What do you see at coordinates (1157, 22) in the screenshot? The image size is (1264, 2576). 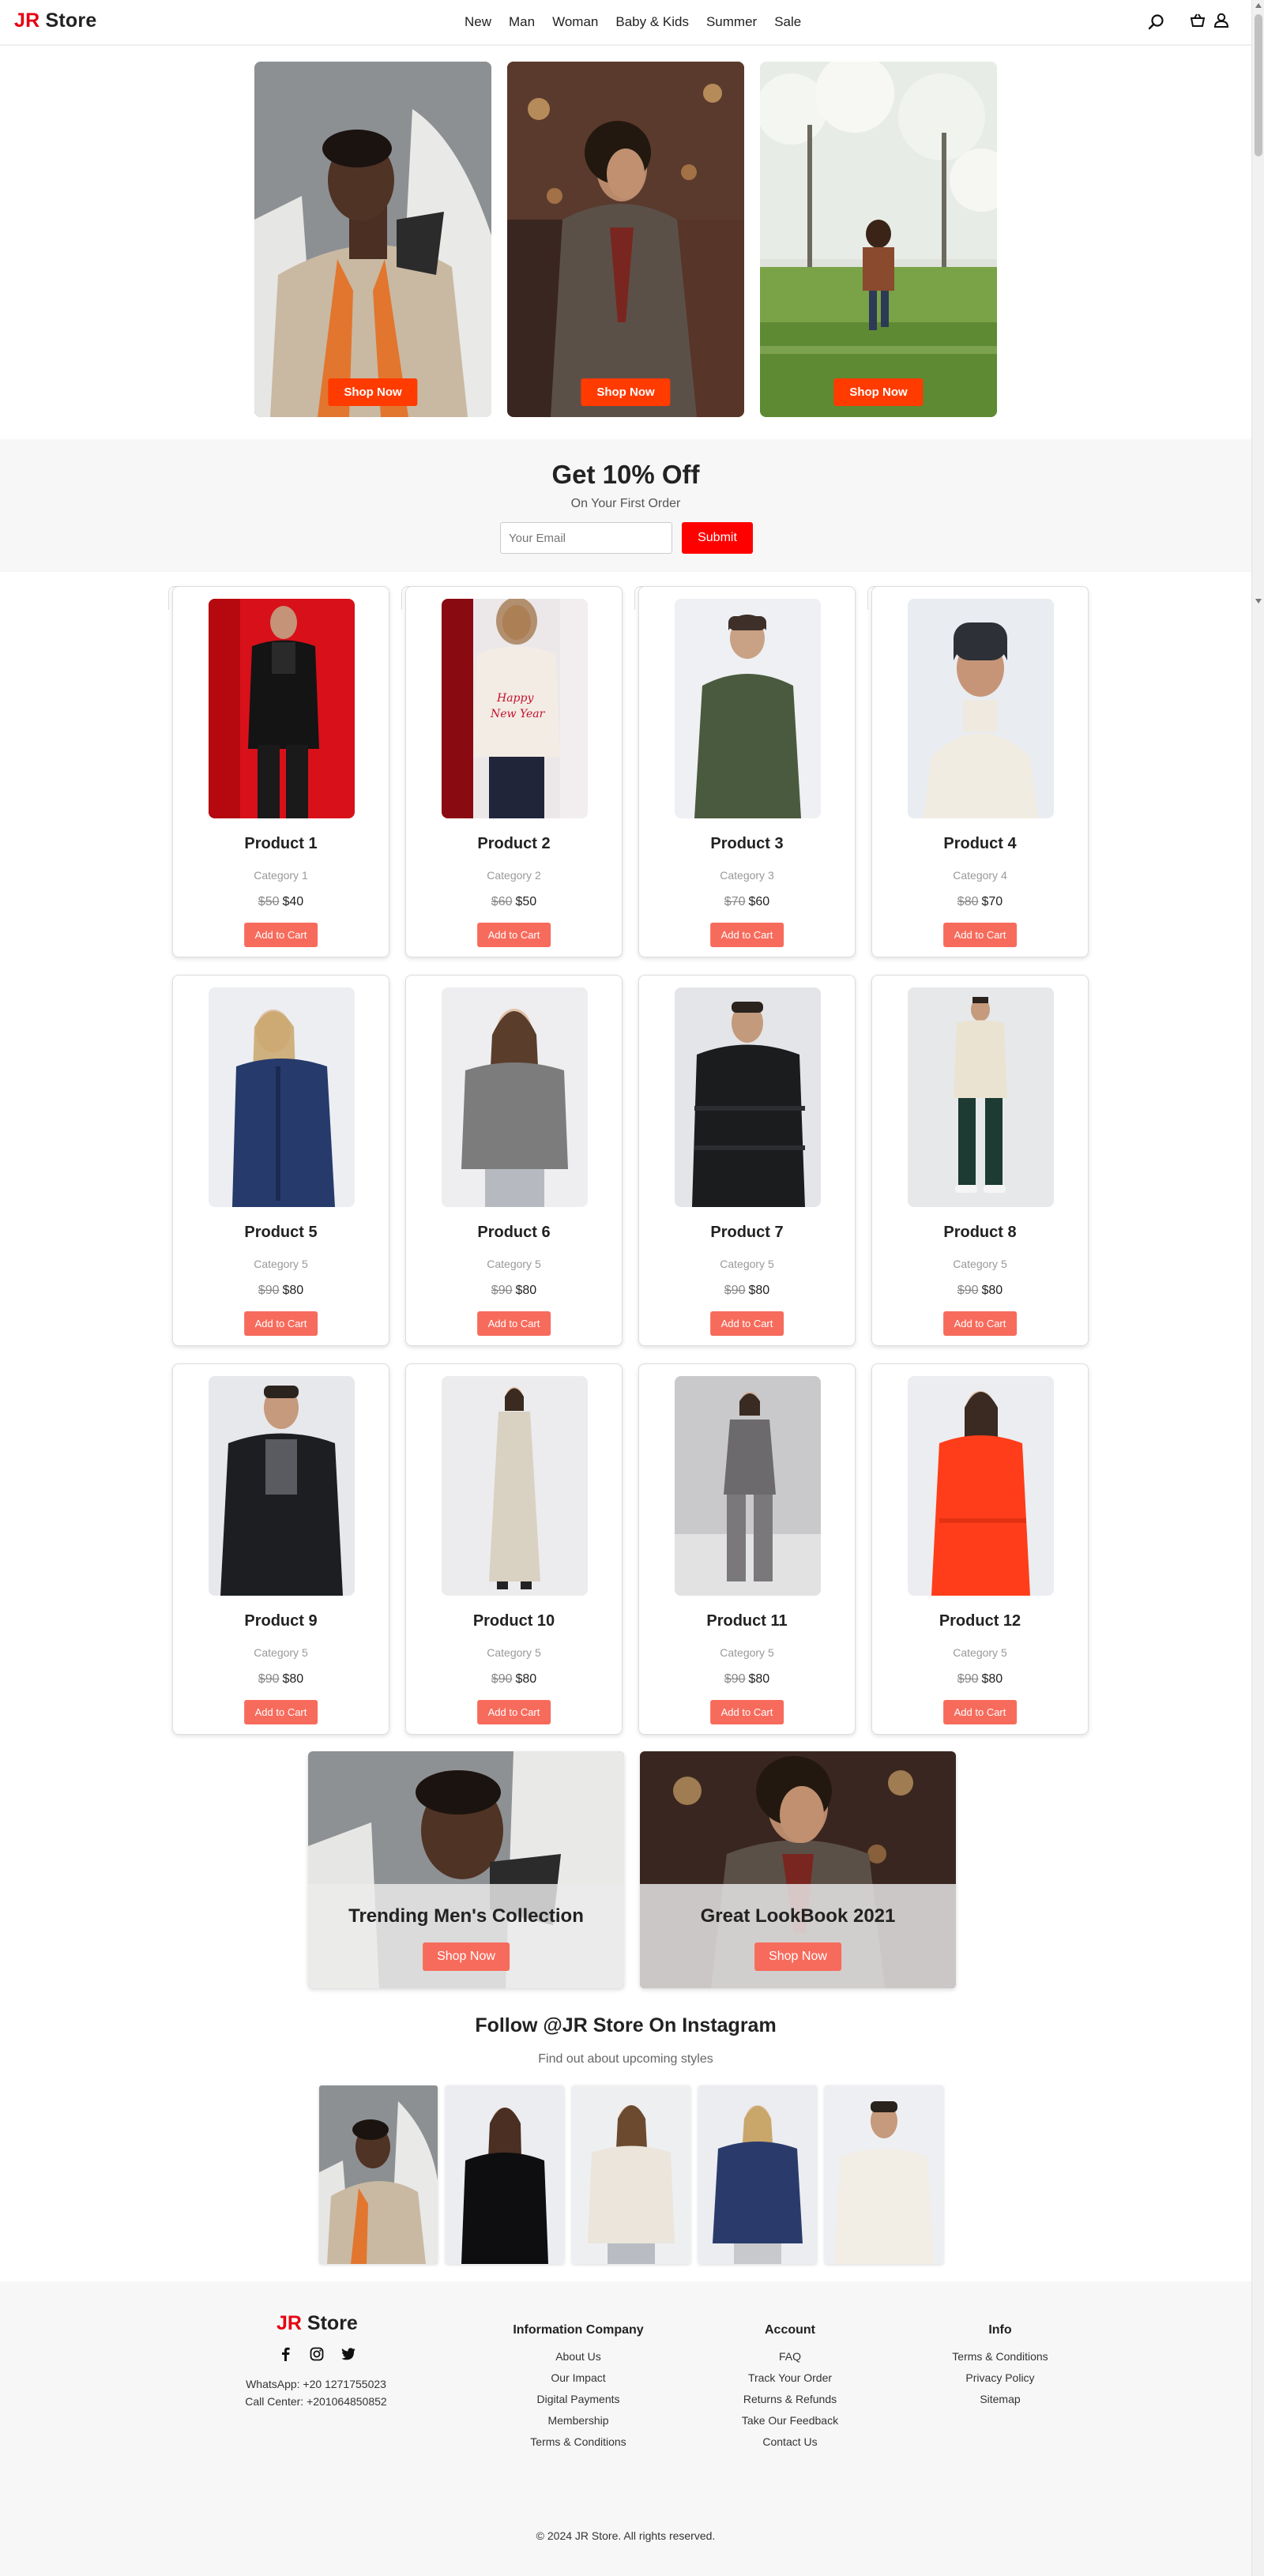 I see `search-icon` at bounding box center [1157, 22].